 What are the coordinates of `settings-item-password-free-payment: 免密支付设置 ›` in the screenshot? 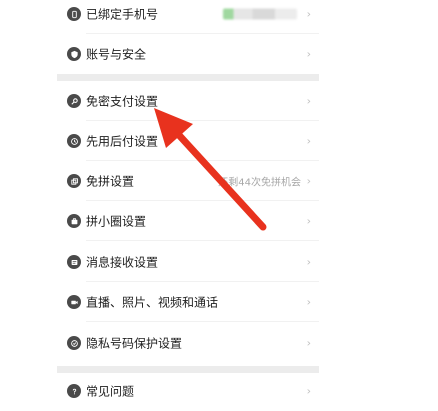 It's located at (188, 101).